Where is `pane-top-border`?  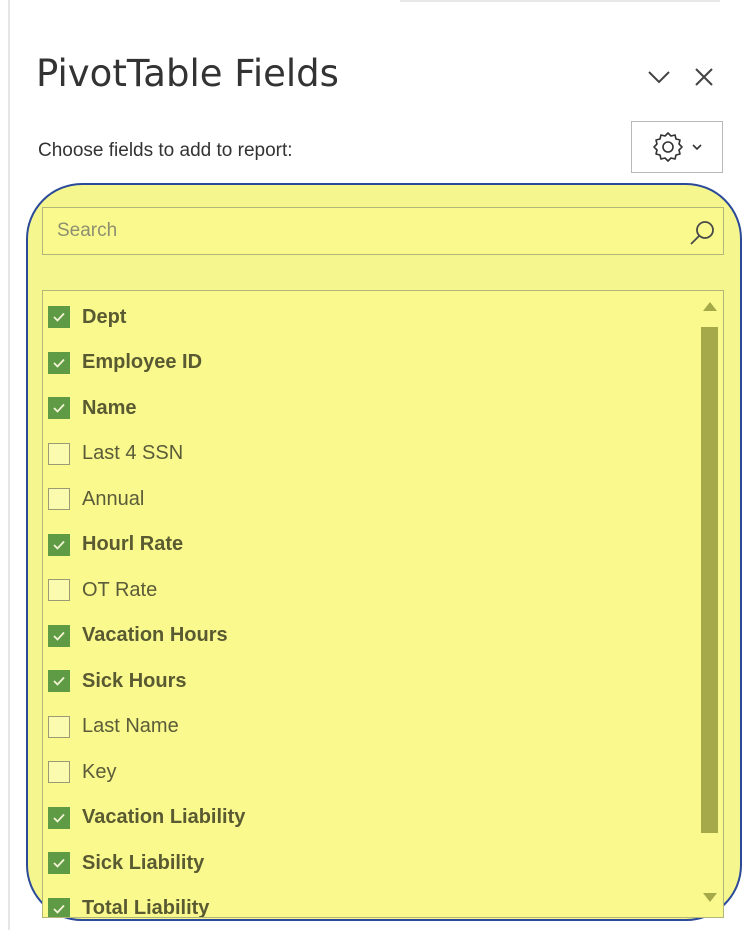
pane-top-border is located at coordinates (560, 1).